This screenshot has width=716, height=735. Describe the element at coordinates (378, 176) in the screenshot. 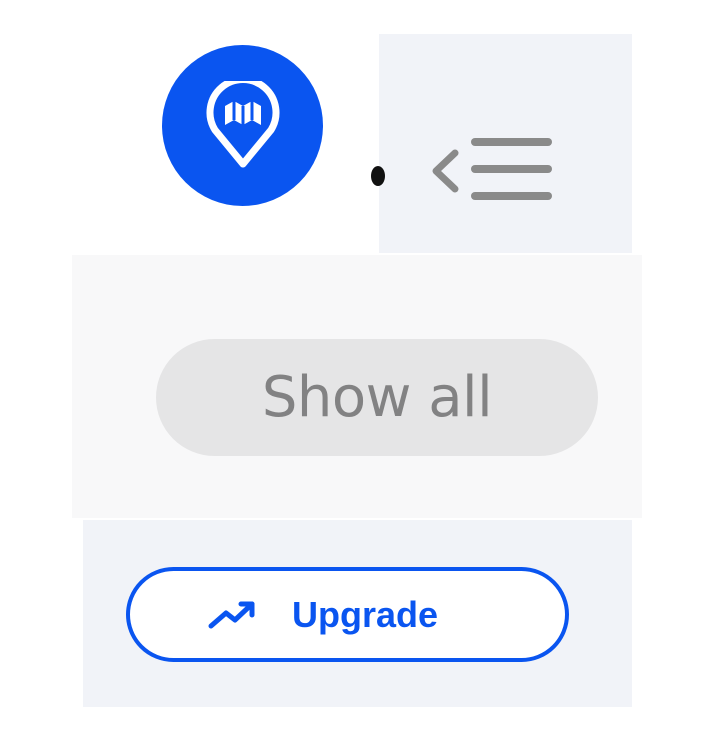

I see `dot-icon` at that location.